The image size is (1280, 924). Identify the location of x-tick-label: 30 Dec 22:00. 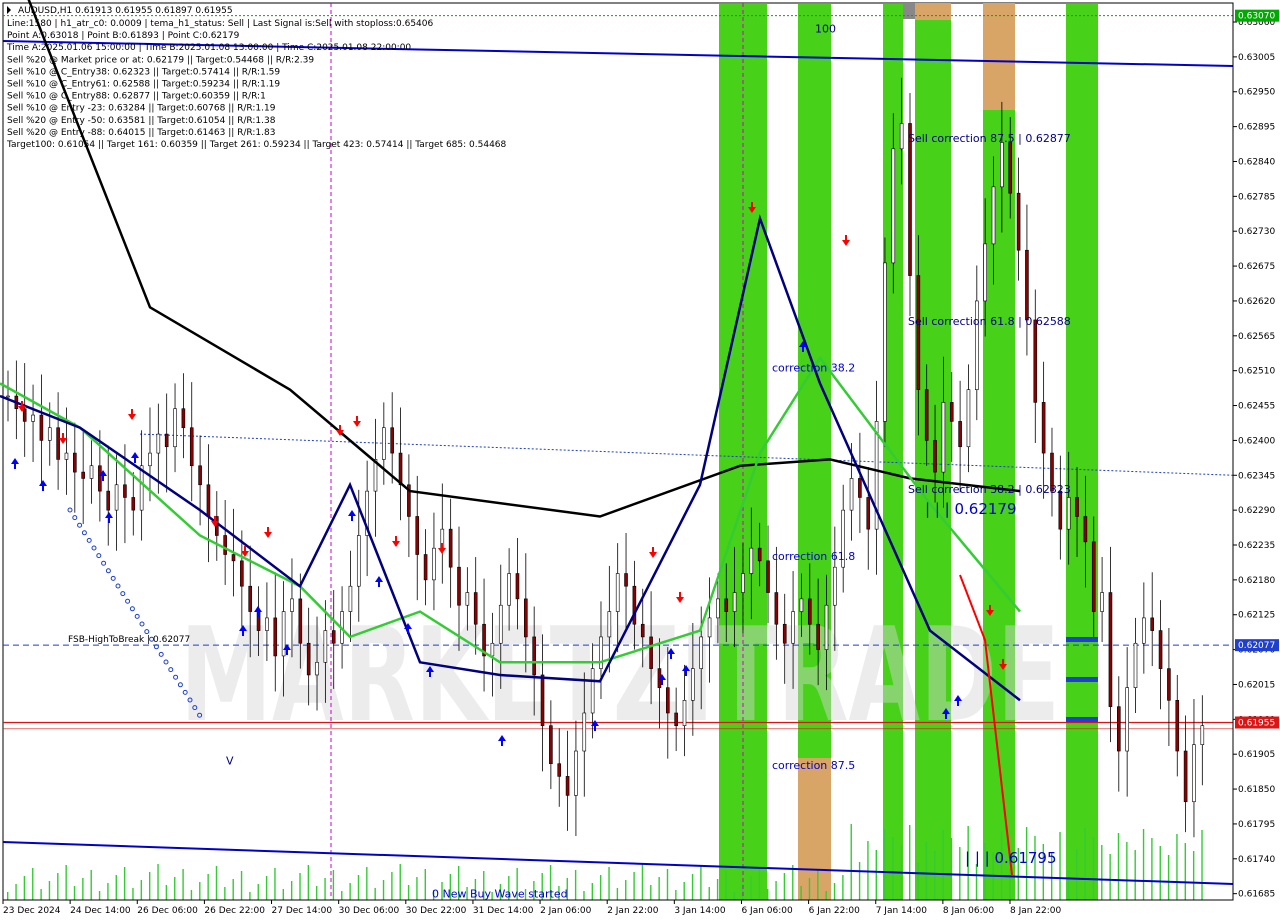
(436, 911).